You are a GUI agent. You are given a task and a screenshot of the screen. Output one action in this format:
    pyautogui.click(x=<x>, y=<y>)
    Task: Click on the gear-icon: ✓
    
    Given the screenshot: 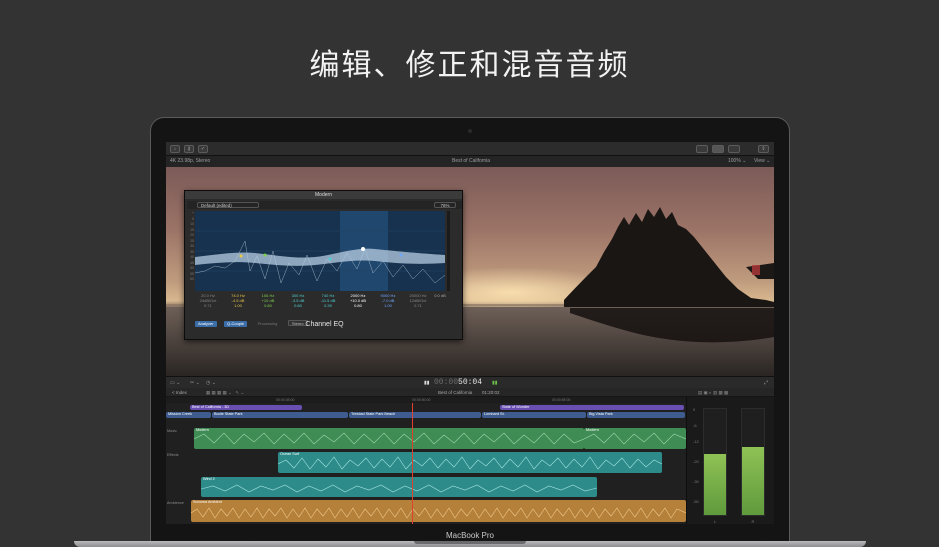 What is the action you would take?
    pyautogui.click(x=203, y=149)
    